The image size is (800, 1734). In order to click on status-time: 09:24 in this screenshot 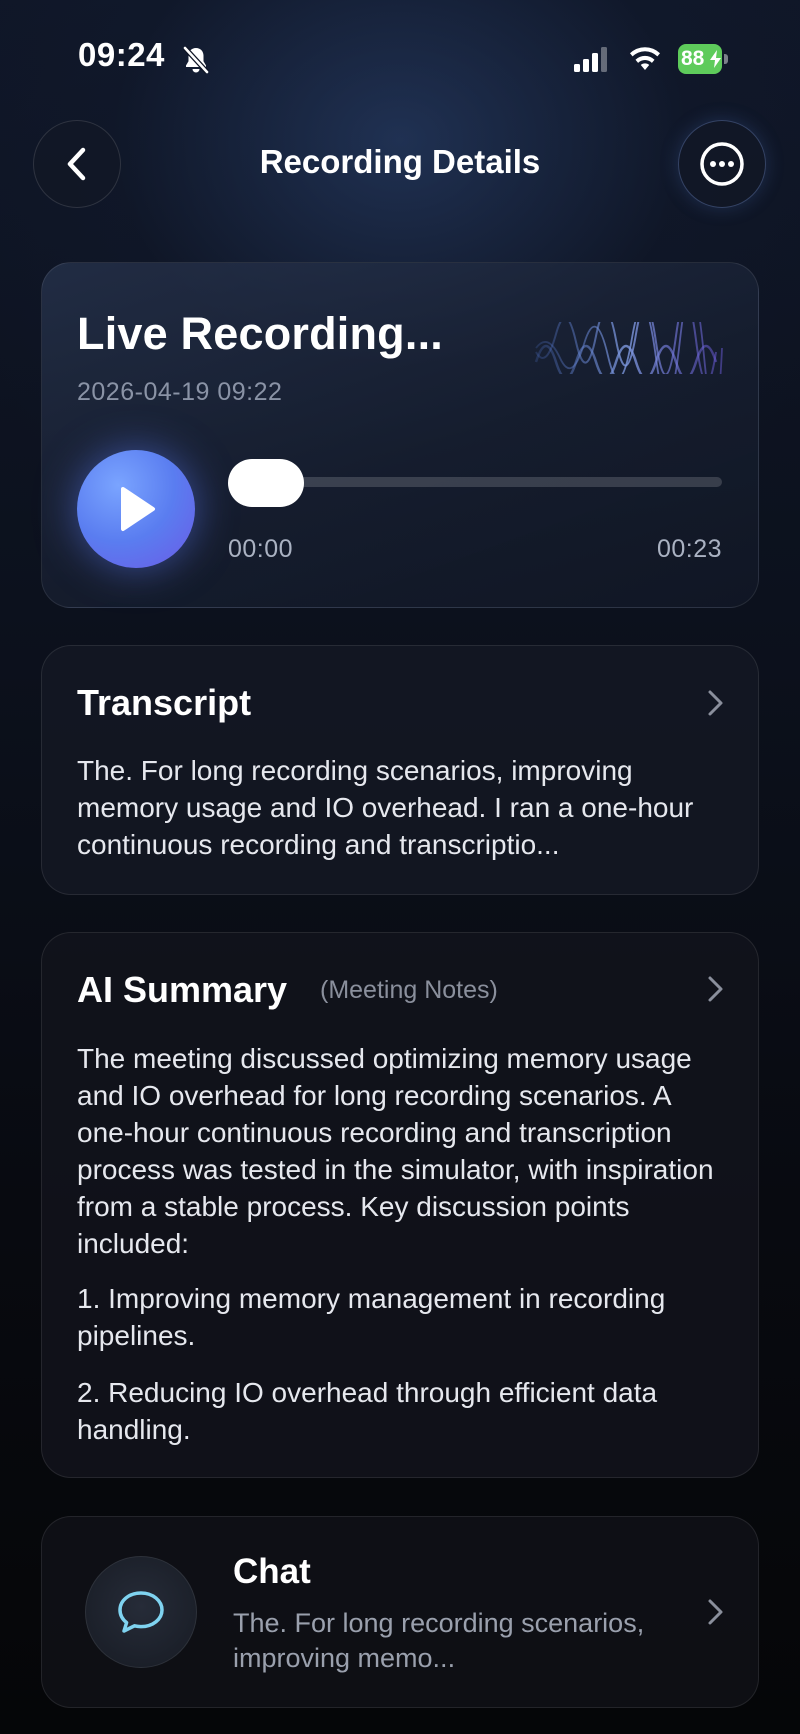, I will do `click(121, 54)`.